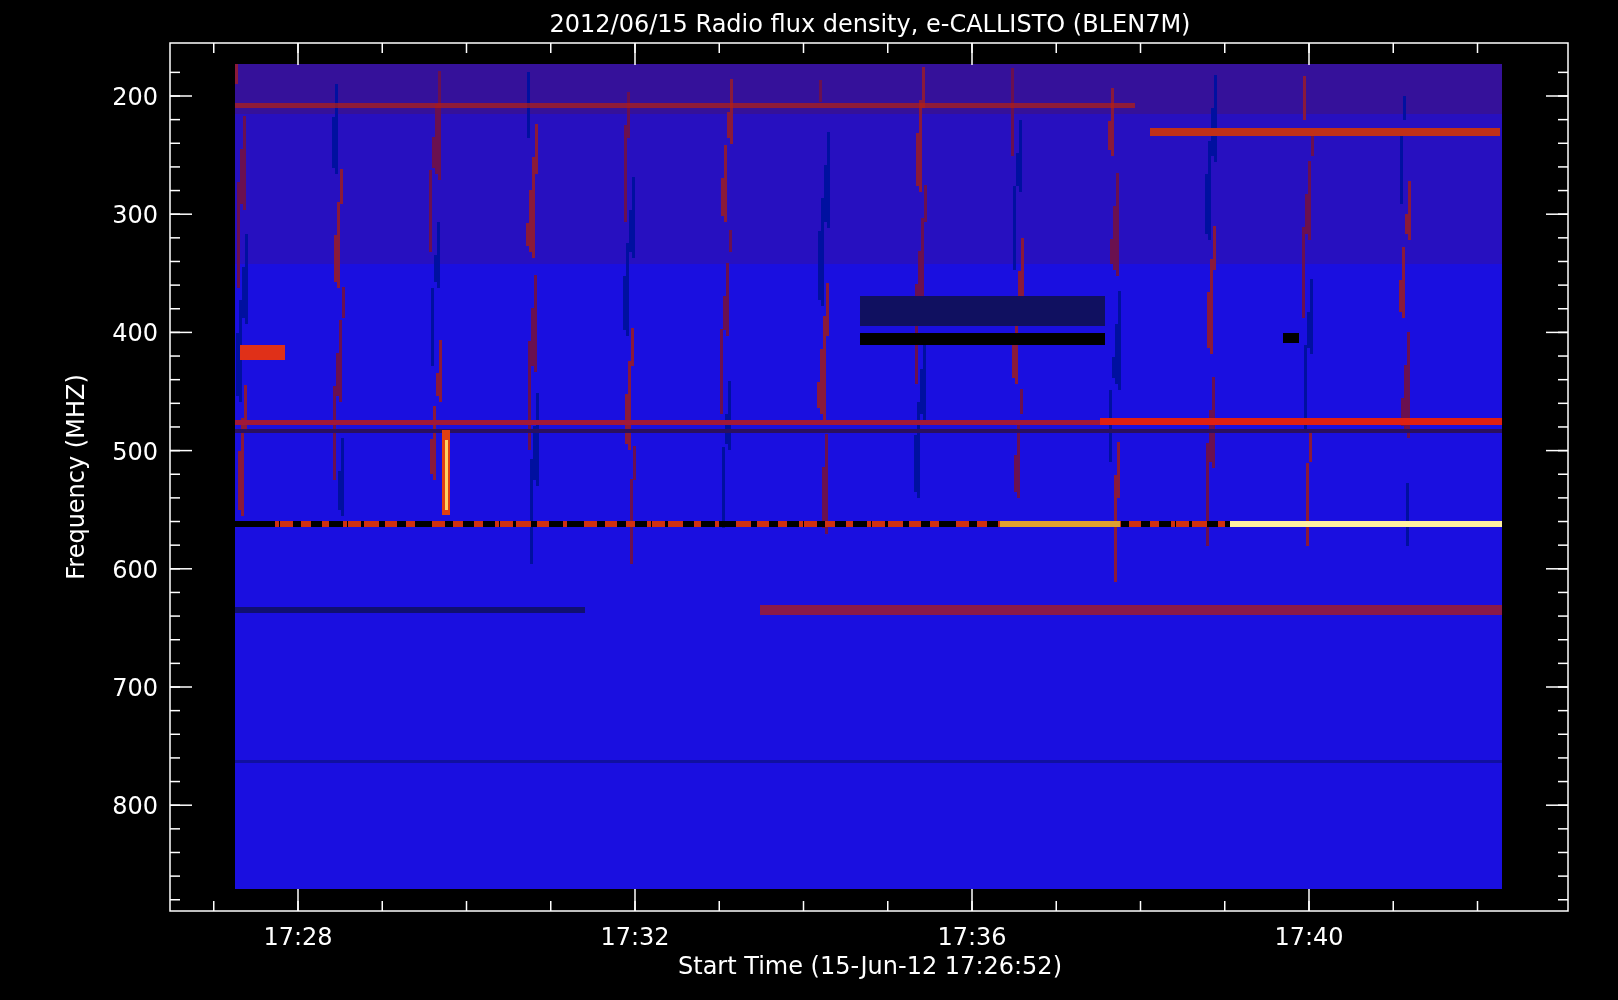 This screenshot has height=1000, width=1618. What do you see at coordinates (1309, 937) in the screenshot?
I see `x-tick-label: 17:40` at bounding box center [1309, 937].